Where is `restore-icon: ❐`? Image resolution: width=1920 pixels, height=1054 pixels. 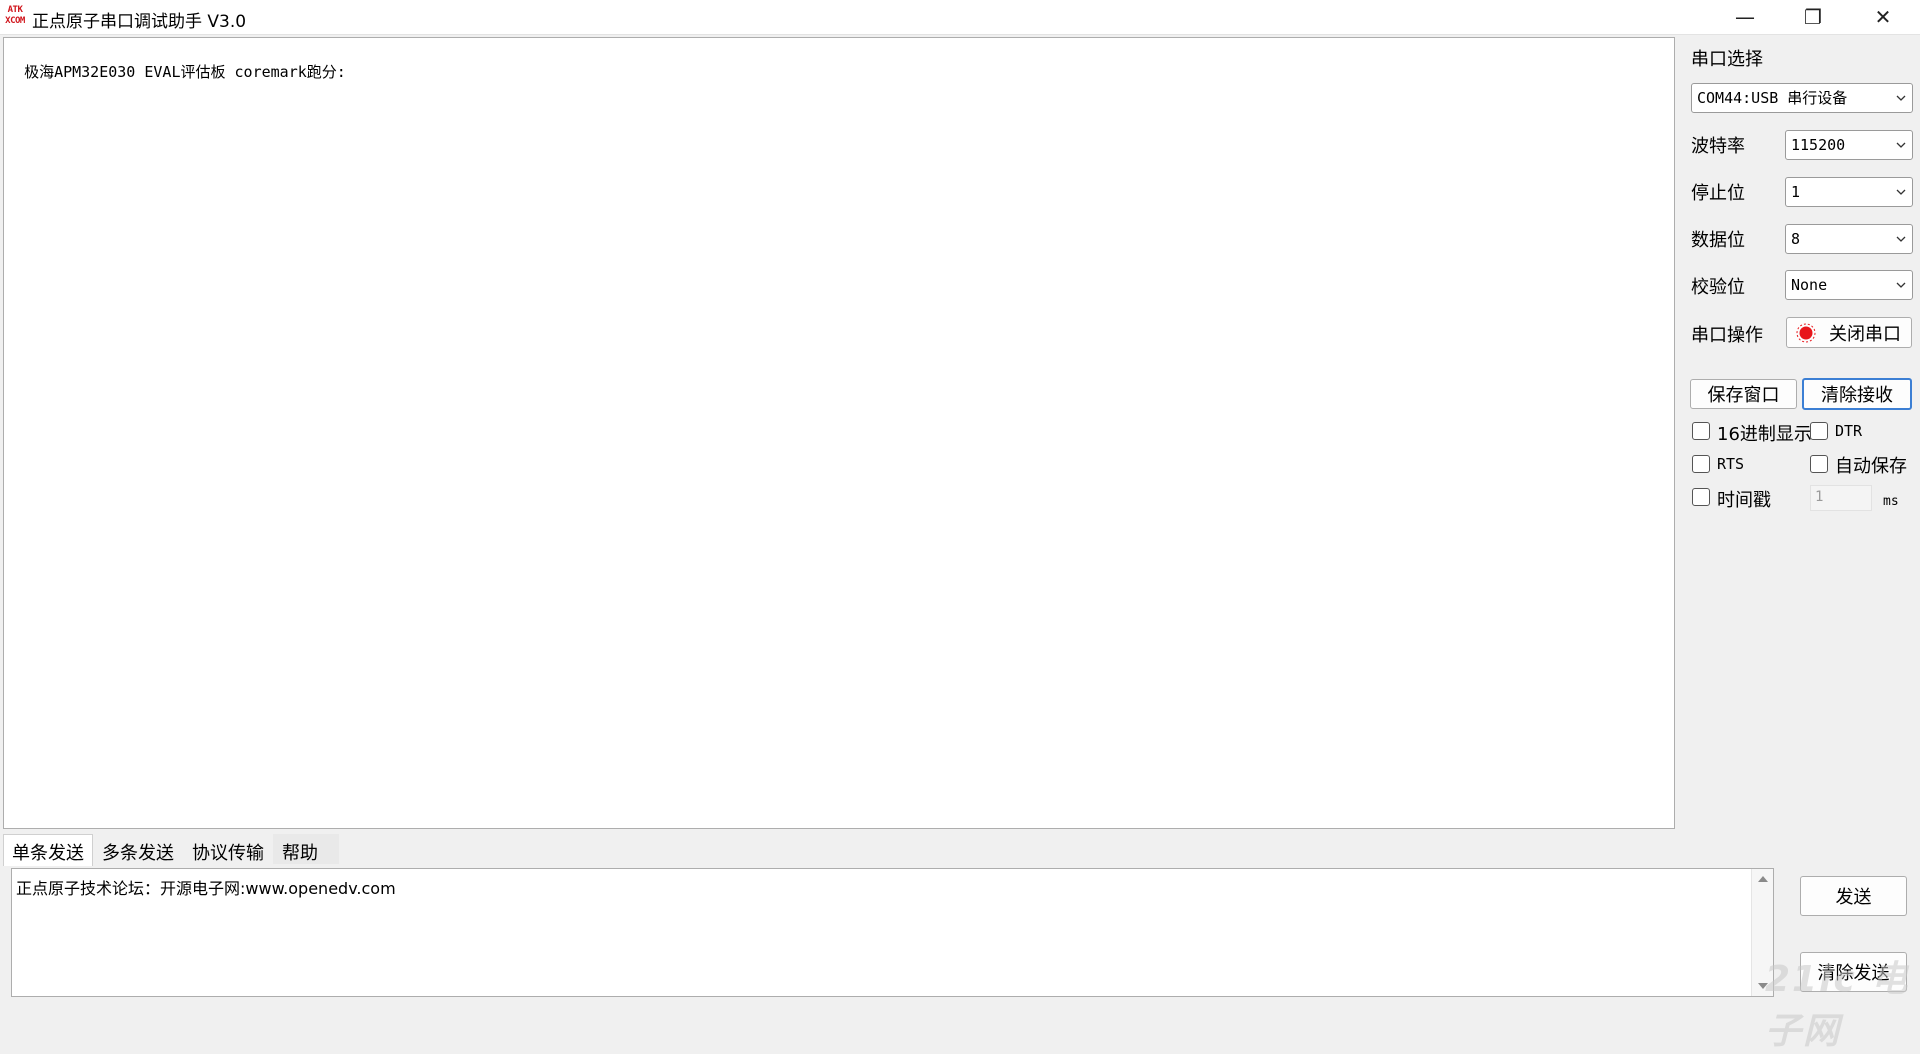 restore-icon: ❐ is located at coordinates (1813, 17).